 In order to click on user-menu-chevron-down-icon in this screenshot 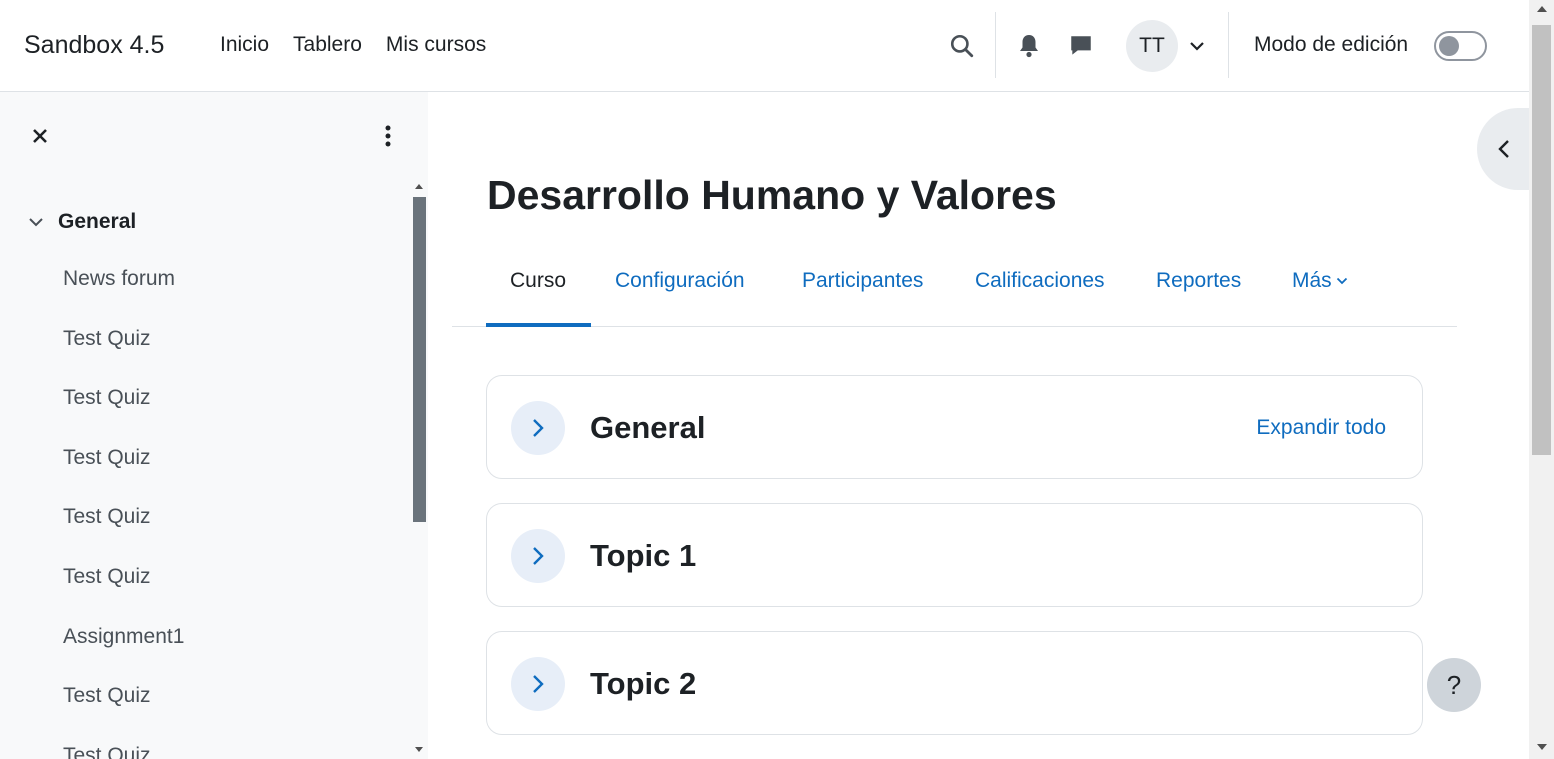, I will do `click(1197, 46)`.